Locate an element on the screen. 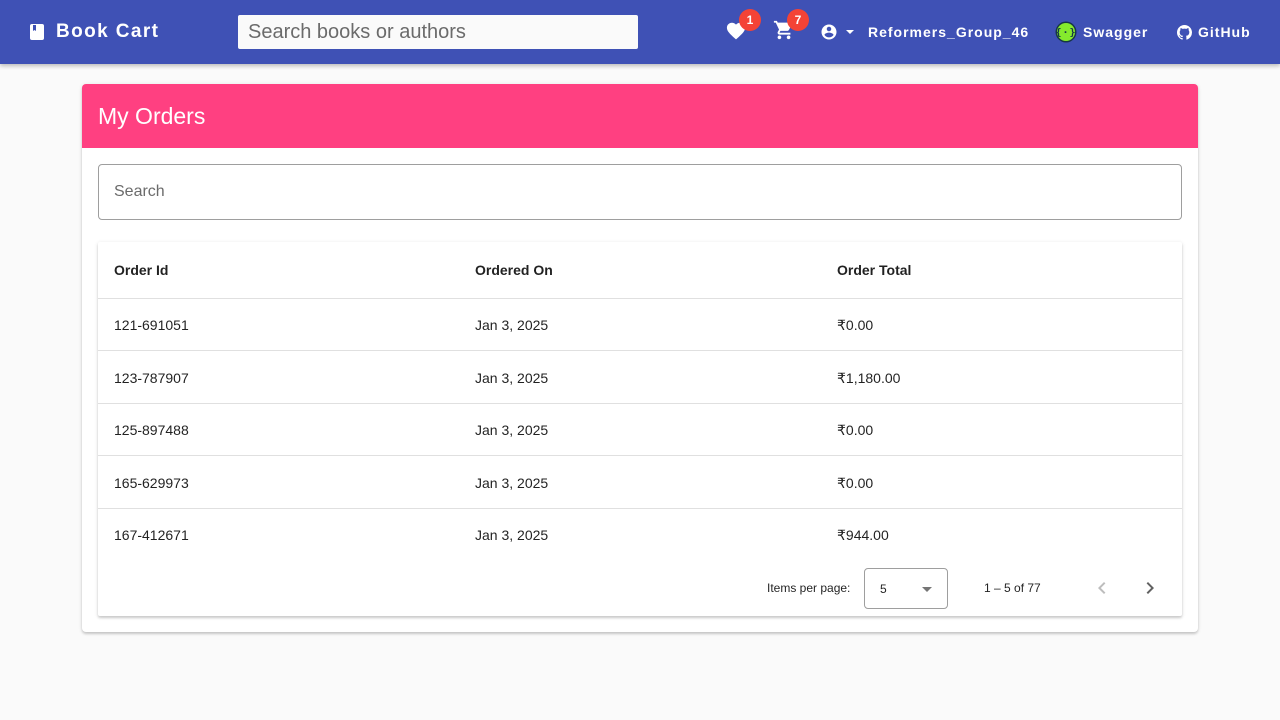 Image resolution: width=1280 pixels, height=720 pixels. github-link: GitHub is located at coordinates (1214, 32).